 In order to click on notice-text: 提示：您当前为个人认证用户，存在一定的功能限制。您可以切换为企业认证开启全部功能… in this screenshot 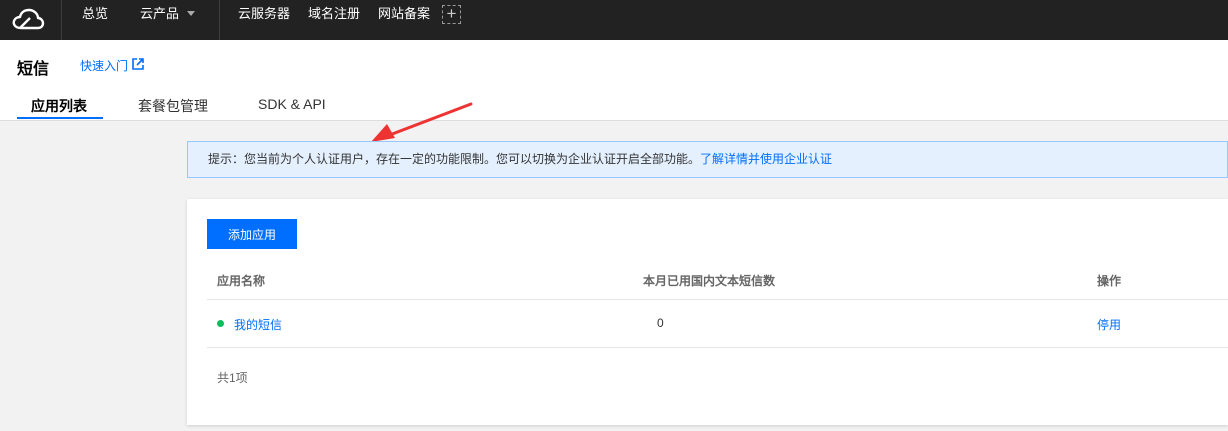, I will do `click(454, 159)`.